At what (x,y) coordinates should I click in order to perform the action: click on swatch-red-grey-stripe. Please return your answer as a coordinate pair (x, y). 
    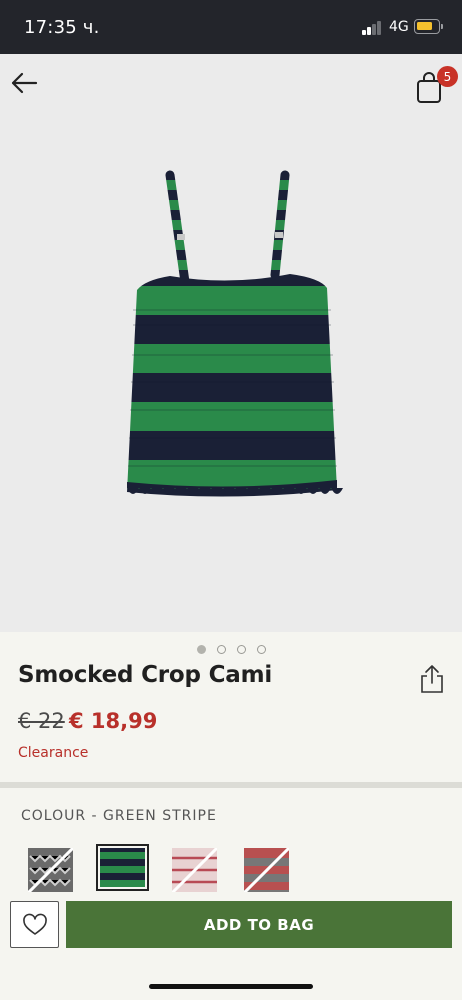
    Looking at the image, I should click on (266, 870).